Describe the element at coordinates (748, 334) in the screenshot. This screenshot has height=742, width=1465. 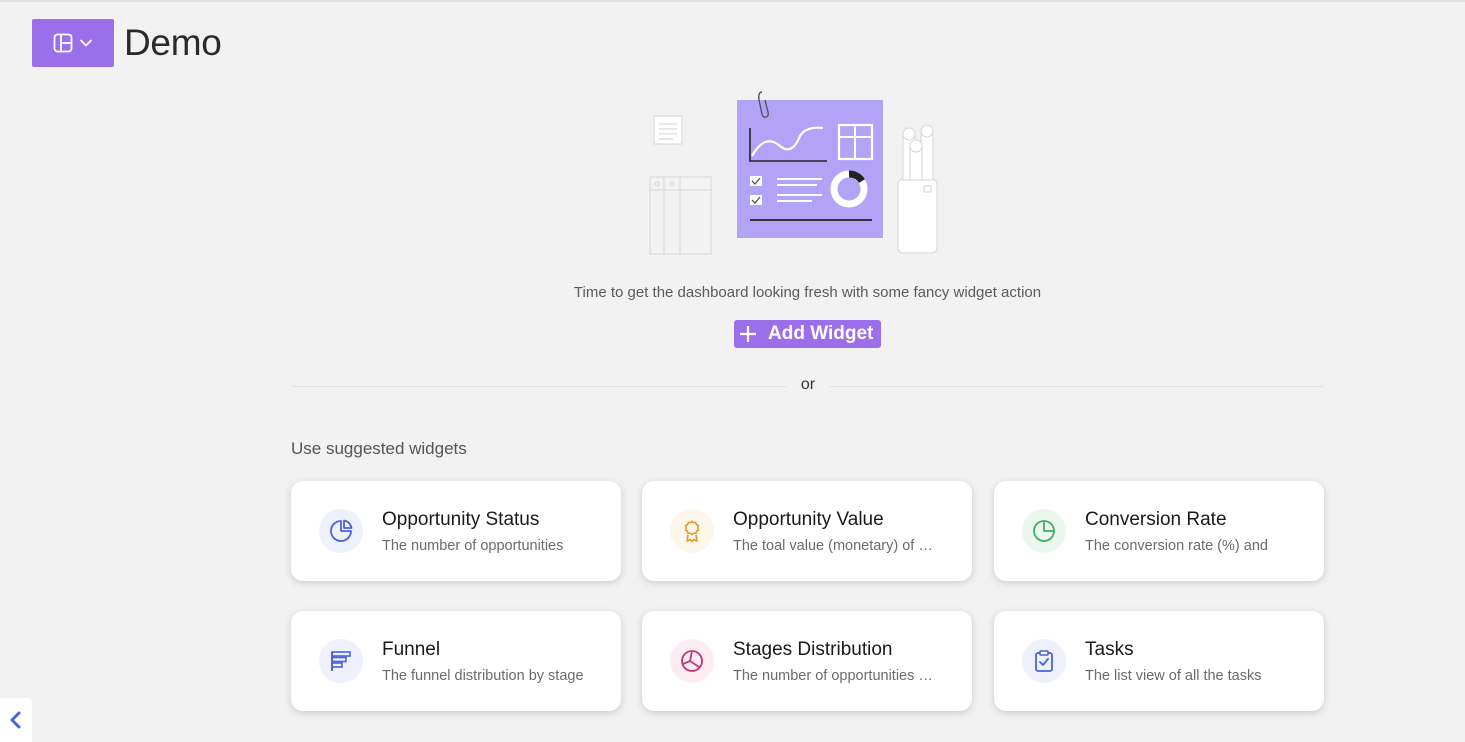
I see `plus-icon` at that location.